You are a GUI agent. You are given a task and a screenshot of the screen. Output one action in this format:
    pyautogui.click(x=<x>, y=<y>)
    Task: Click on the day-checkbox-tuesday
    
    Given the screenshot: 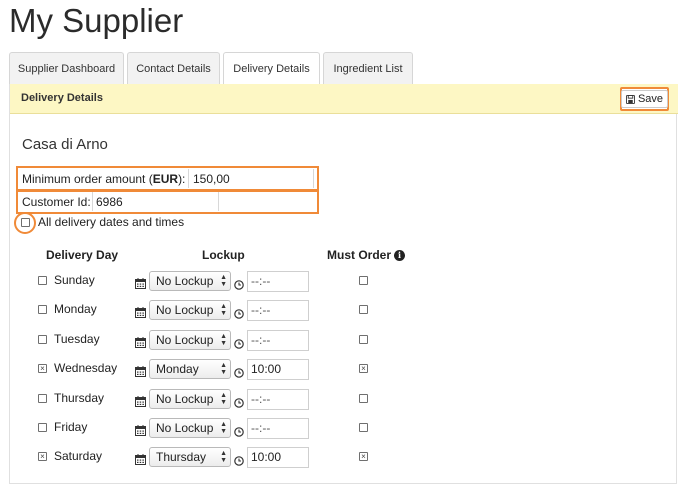 What is the action you would take?
    pyautogui.click(x=42, y=339)
    